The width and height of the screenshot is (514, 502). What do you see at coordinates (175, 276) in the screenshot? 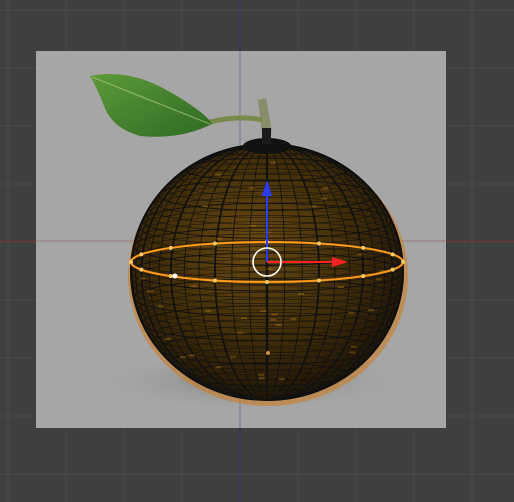
I see `active-vertex` at bounding box center [175, 276].